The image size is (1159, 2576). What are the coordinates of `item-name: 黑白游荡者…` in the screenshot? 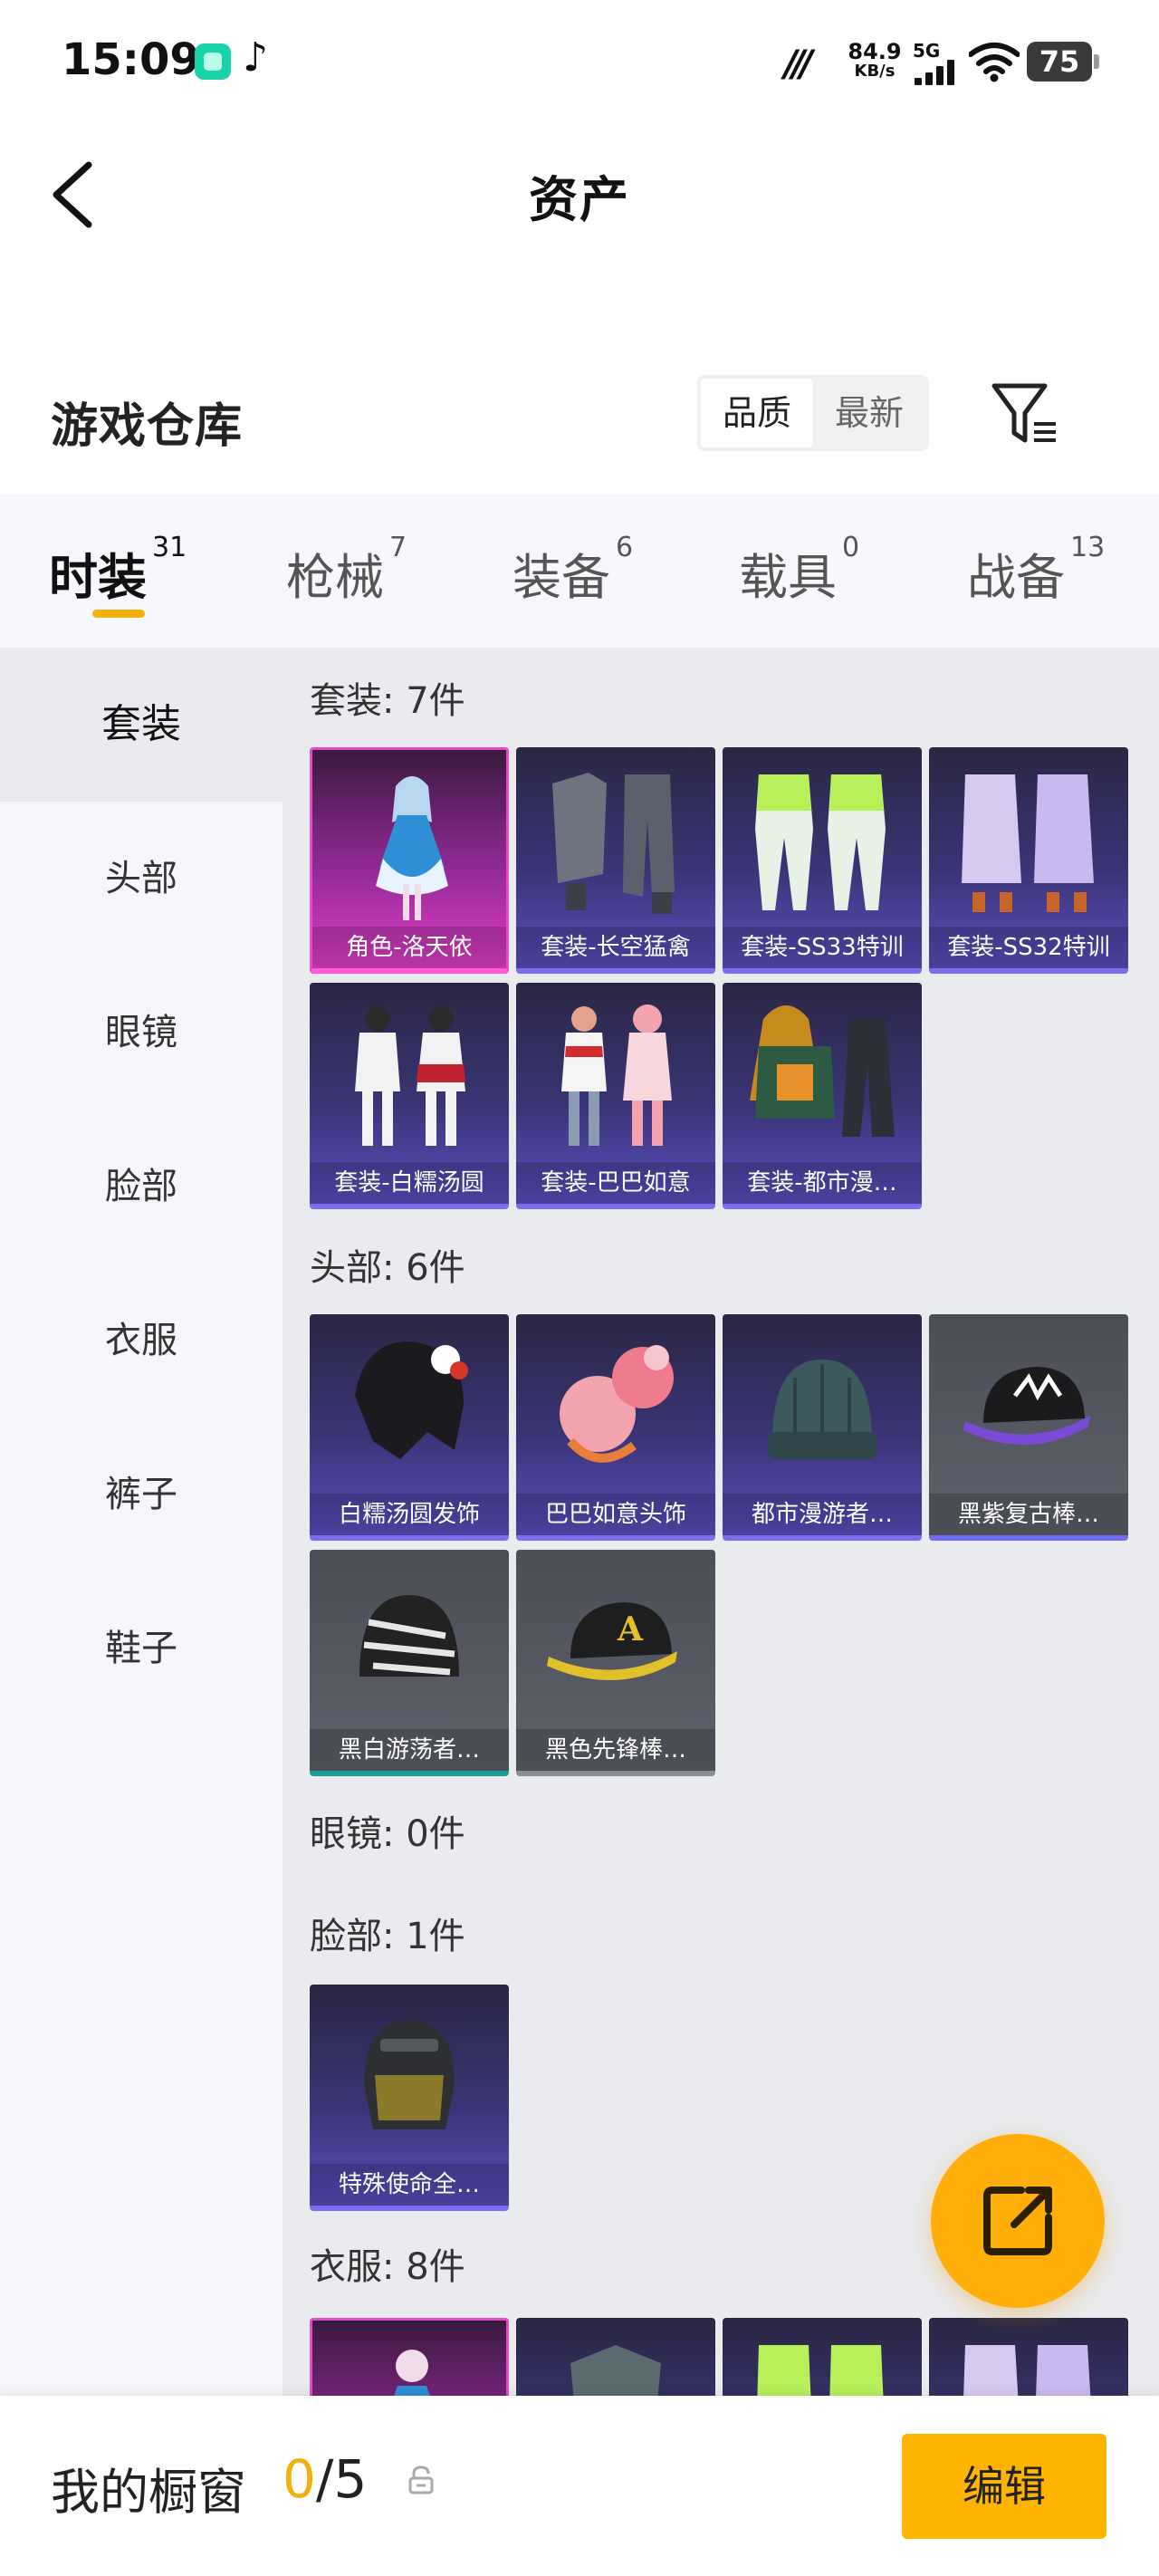 It's located at (410, 1750).